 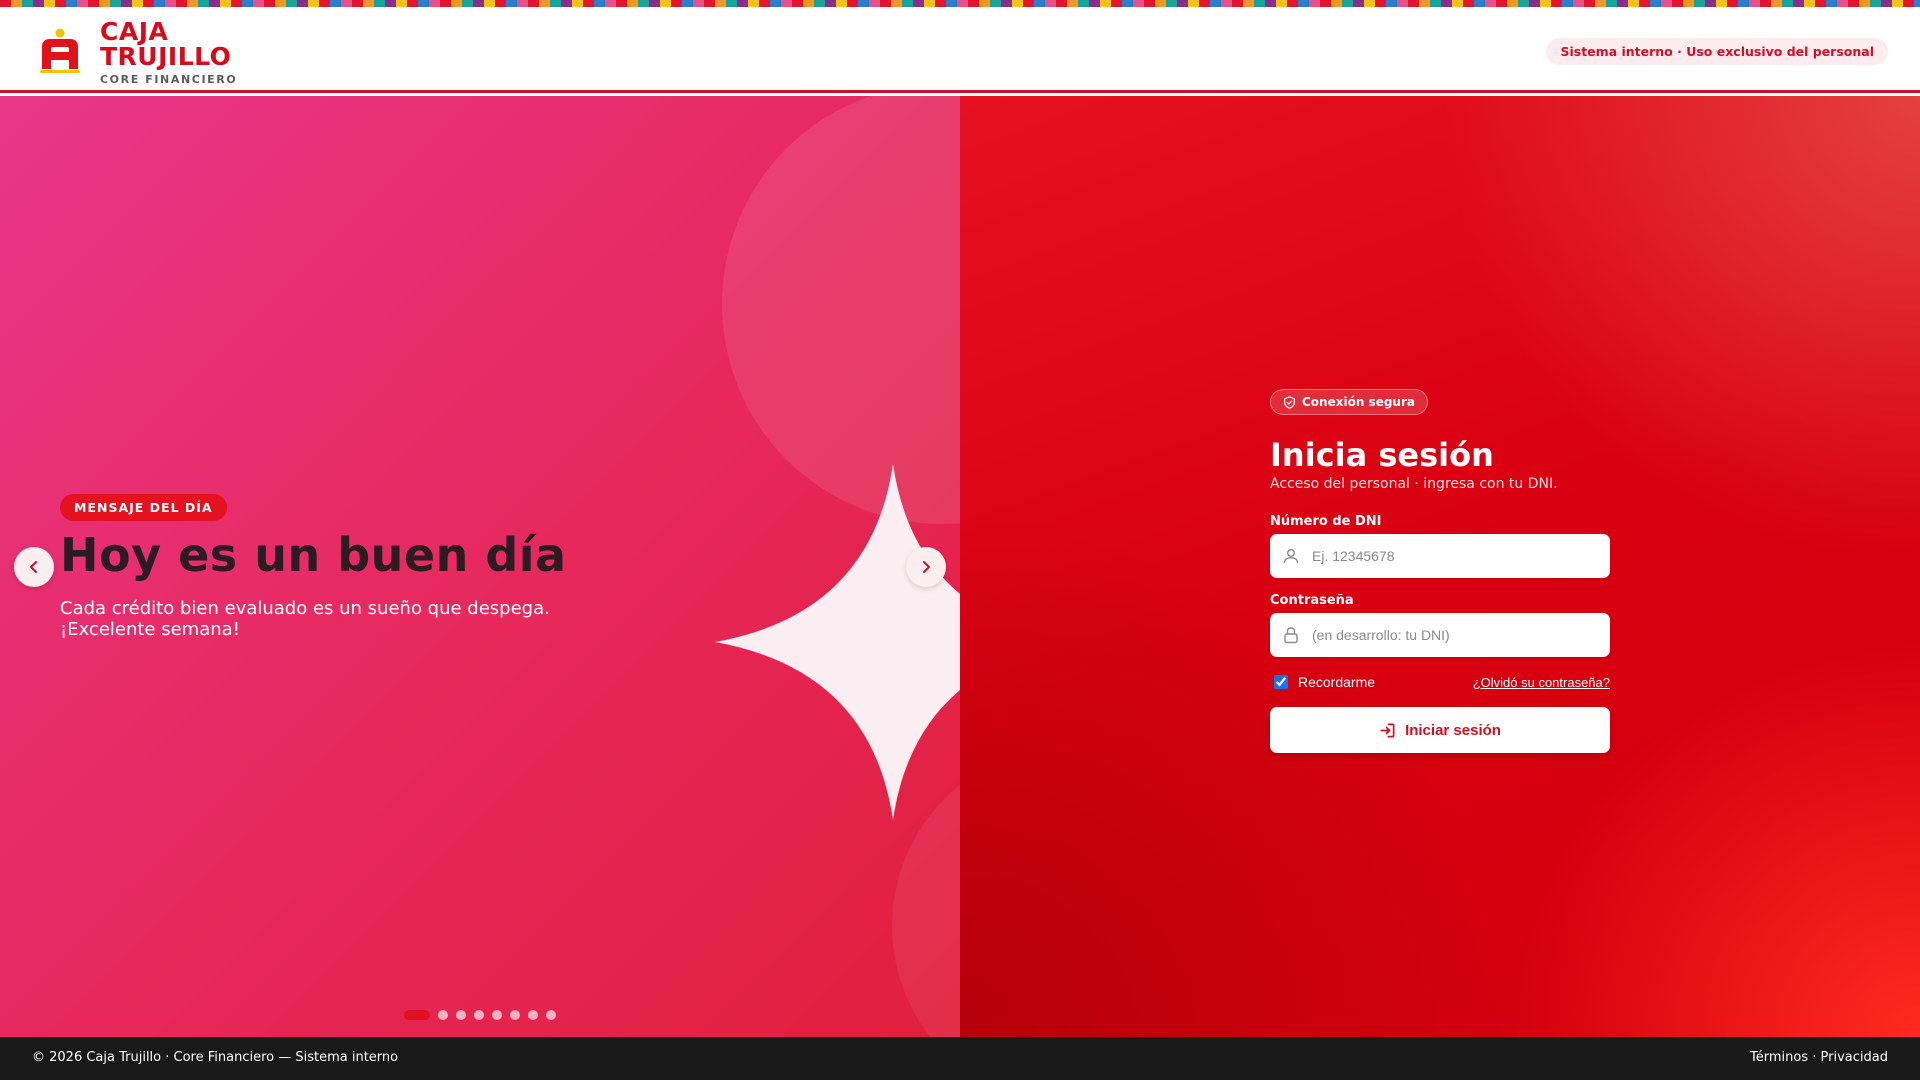 I want to click on sparkle-star-icon, so click(x=837, y=642).